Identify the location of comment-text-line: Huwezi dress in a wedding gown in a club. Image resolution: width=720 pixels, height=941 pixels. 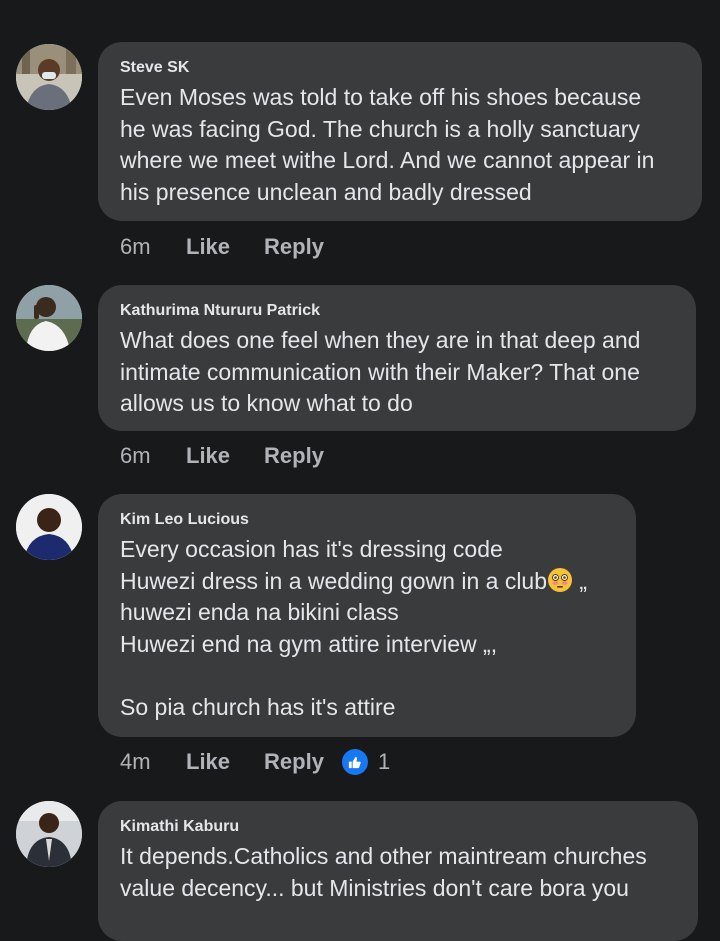
(334, 580).